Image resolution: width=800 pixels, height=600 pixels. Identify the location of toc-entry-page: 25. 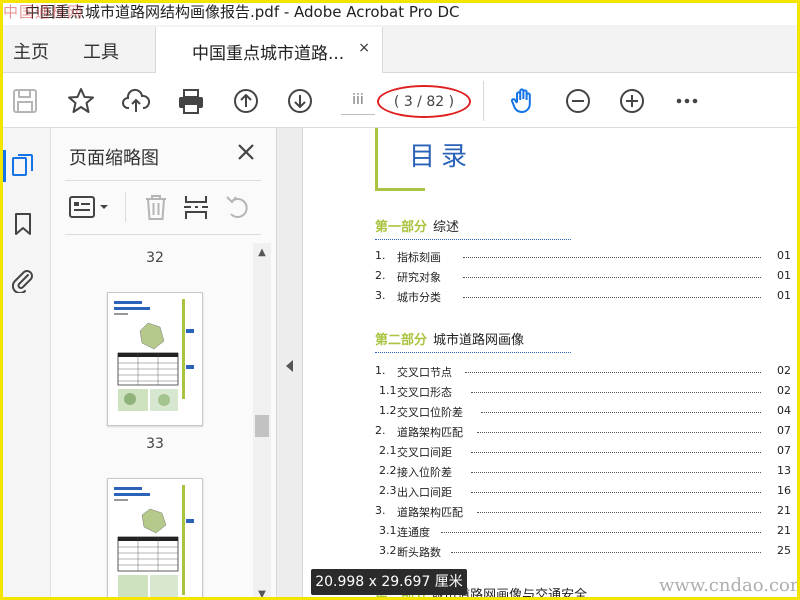
(784, 550).